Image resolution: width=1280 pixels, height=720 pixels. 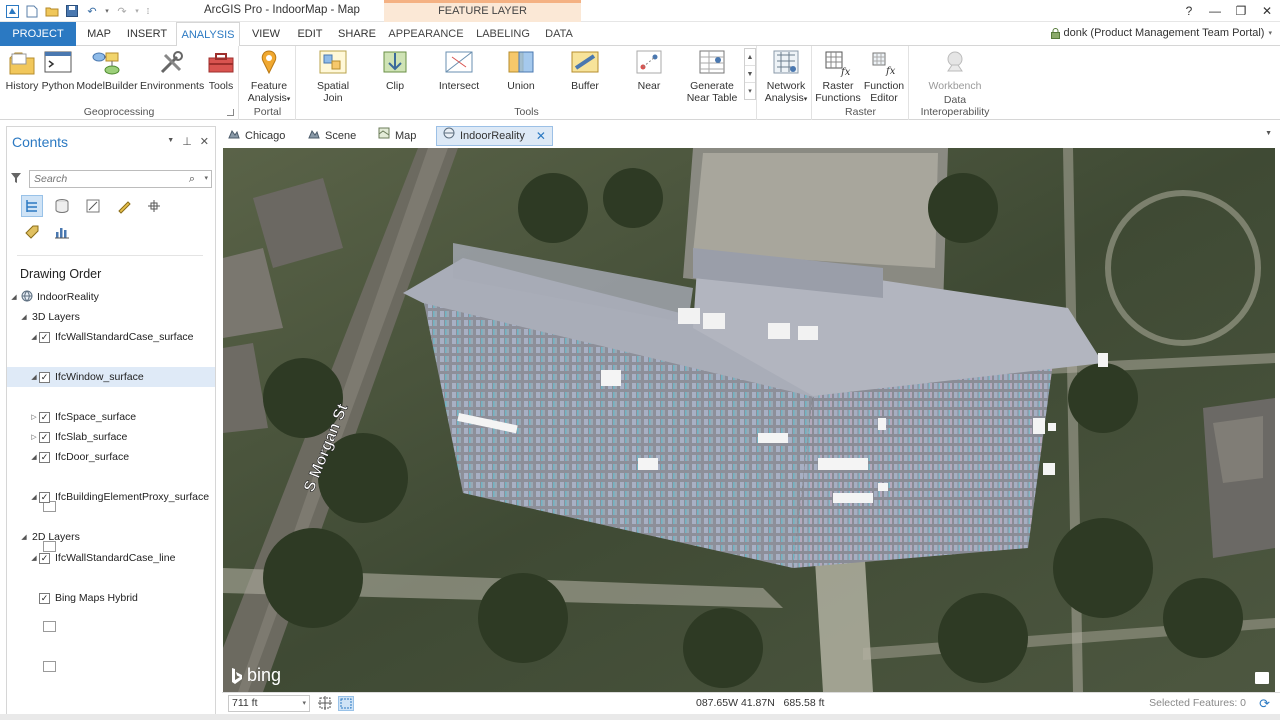 What do you see at coordinates (92, 11) in the screenshot?
I see `undo-icon: ↶` at bounding box center [92, 11].